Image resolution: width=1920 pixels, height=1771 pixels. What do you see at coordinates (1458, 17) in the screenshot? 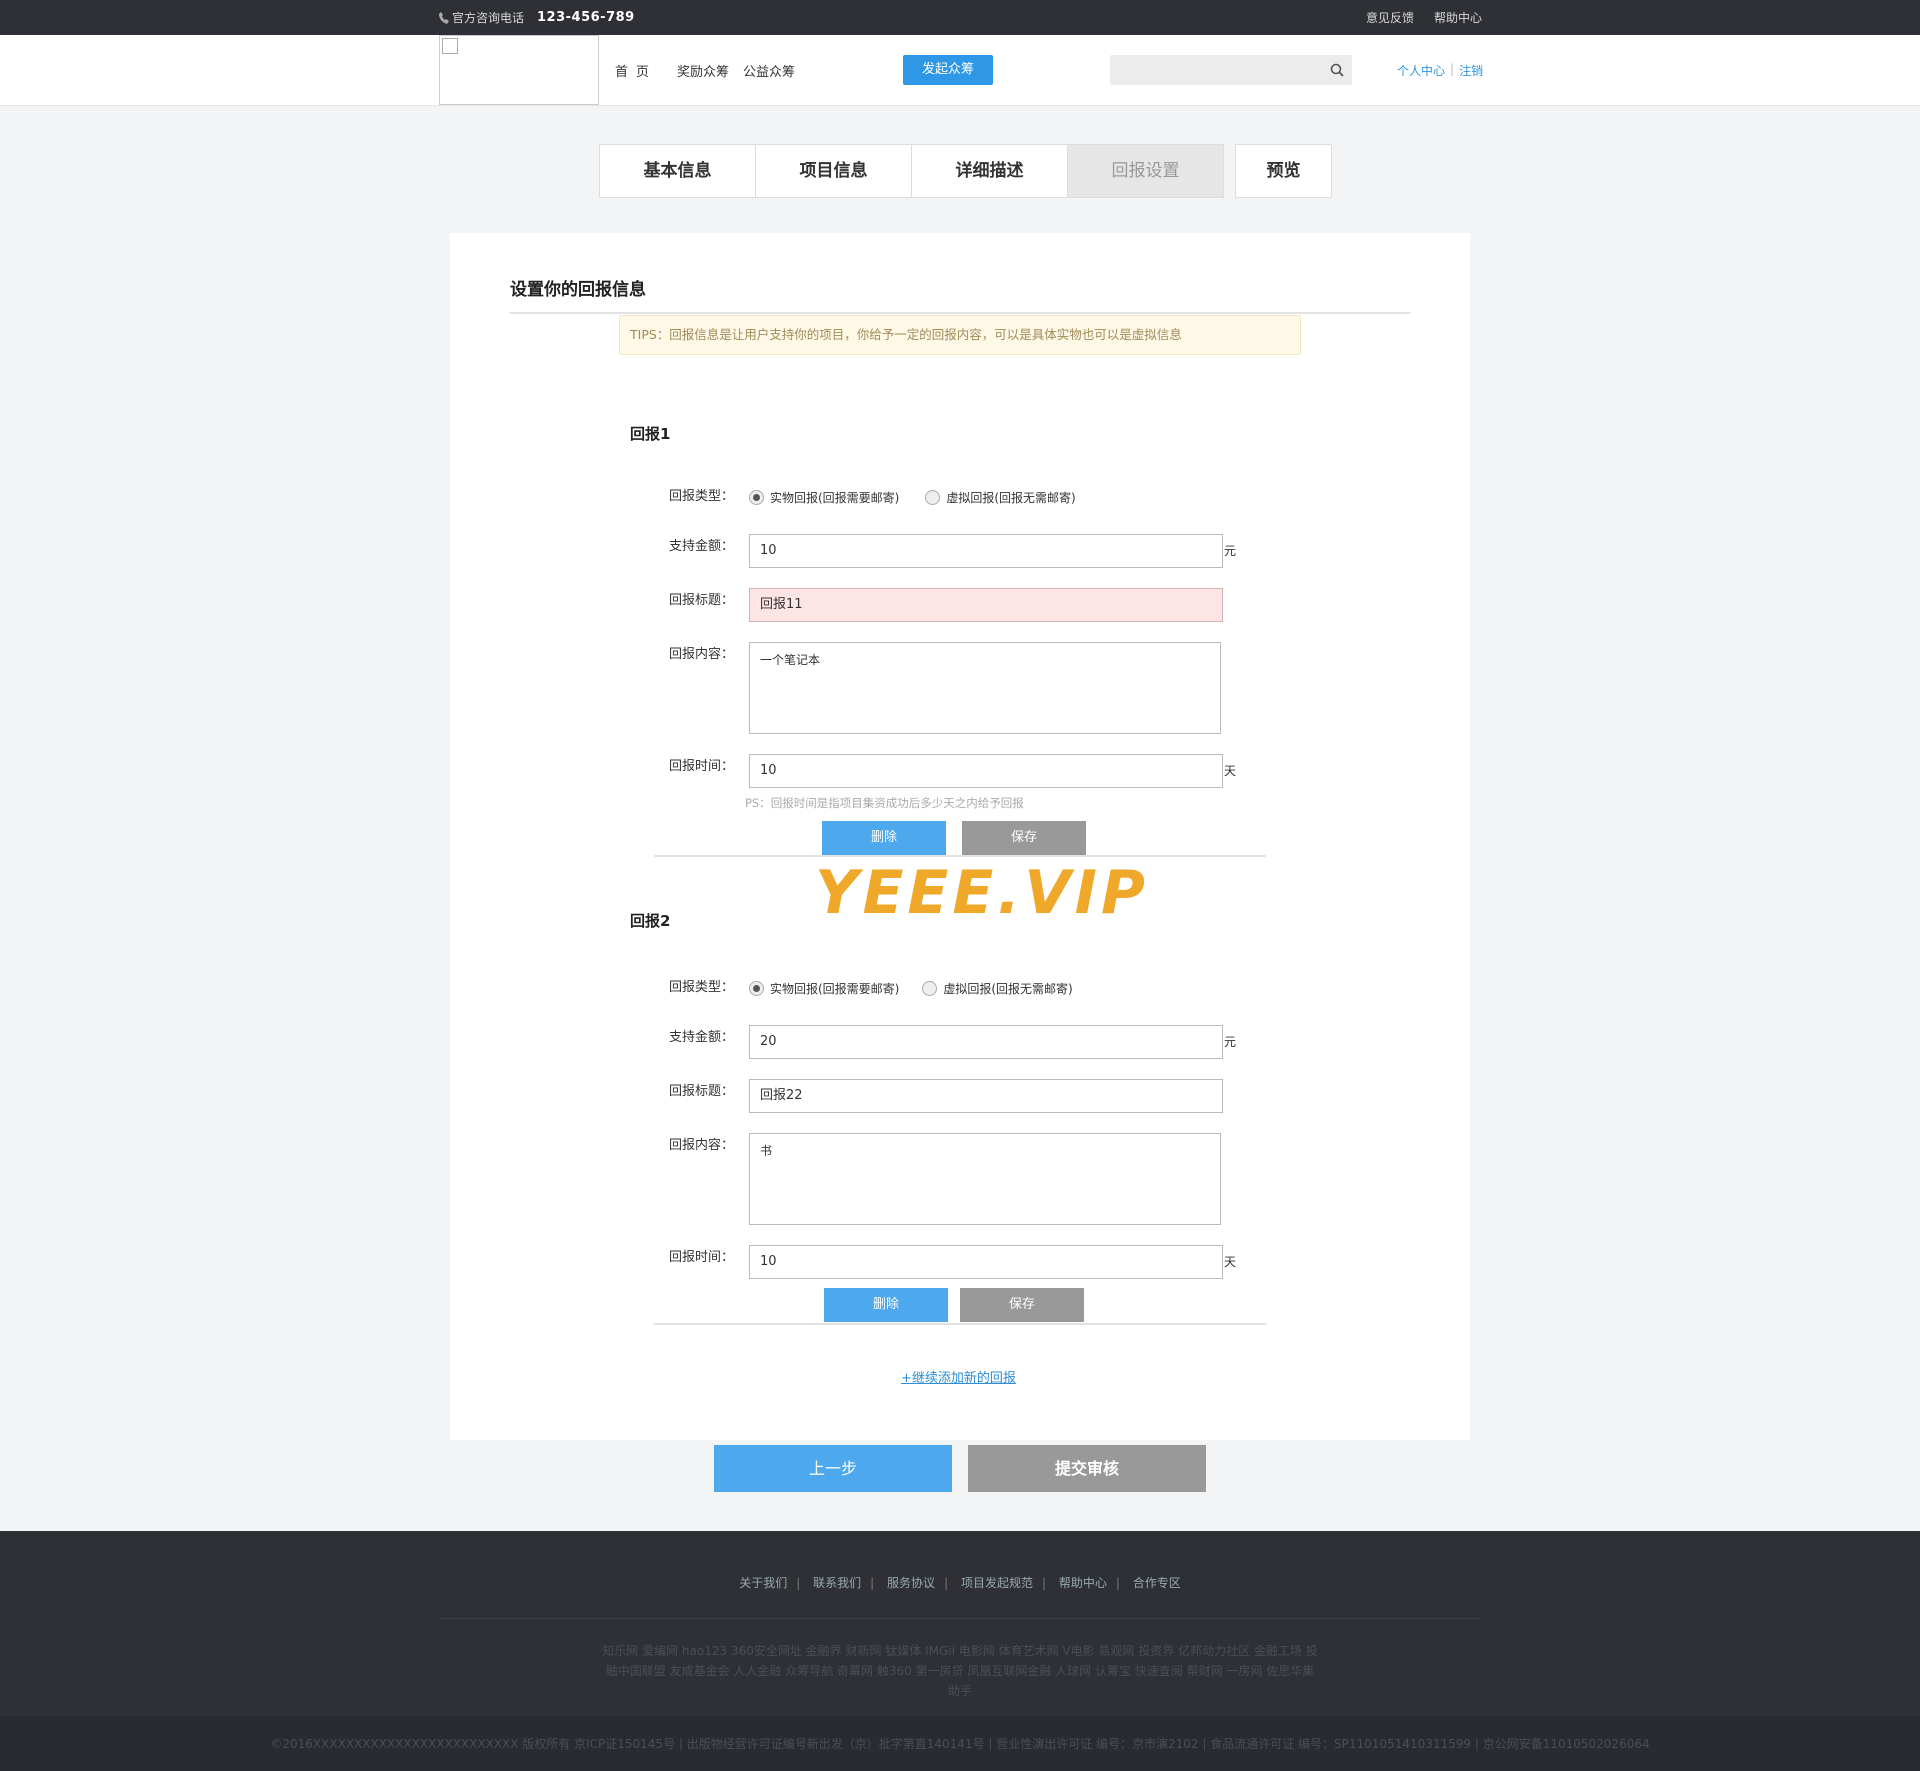
I see `help-center-link: 帮助中心` at bounding box center [1458, 17].